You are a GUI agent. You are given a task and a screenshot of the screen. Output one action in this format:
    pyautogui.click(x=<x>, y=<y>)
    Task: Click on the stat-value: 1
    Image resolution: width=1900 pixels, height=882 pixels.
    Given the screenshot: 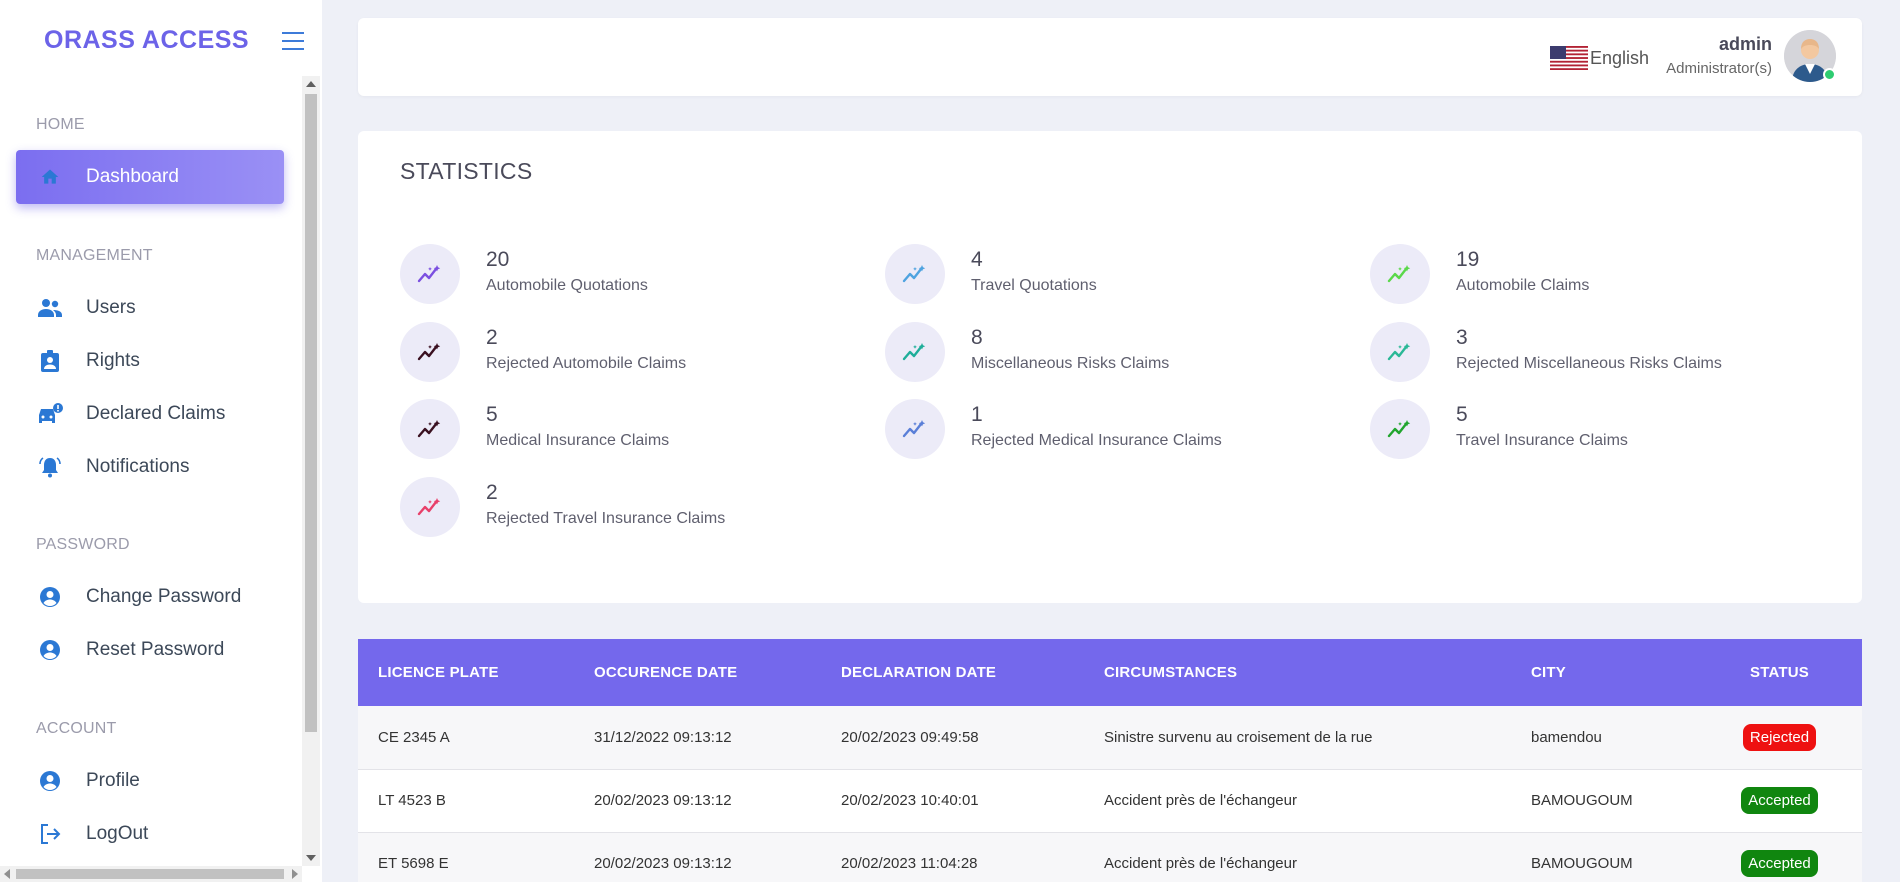 What is the action you would take?
    pyautogui.click(x=977, y=414)
    